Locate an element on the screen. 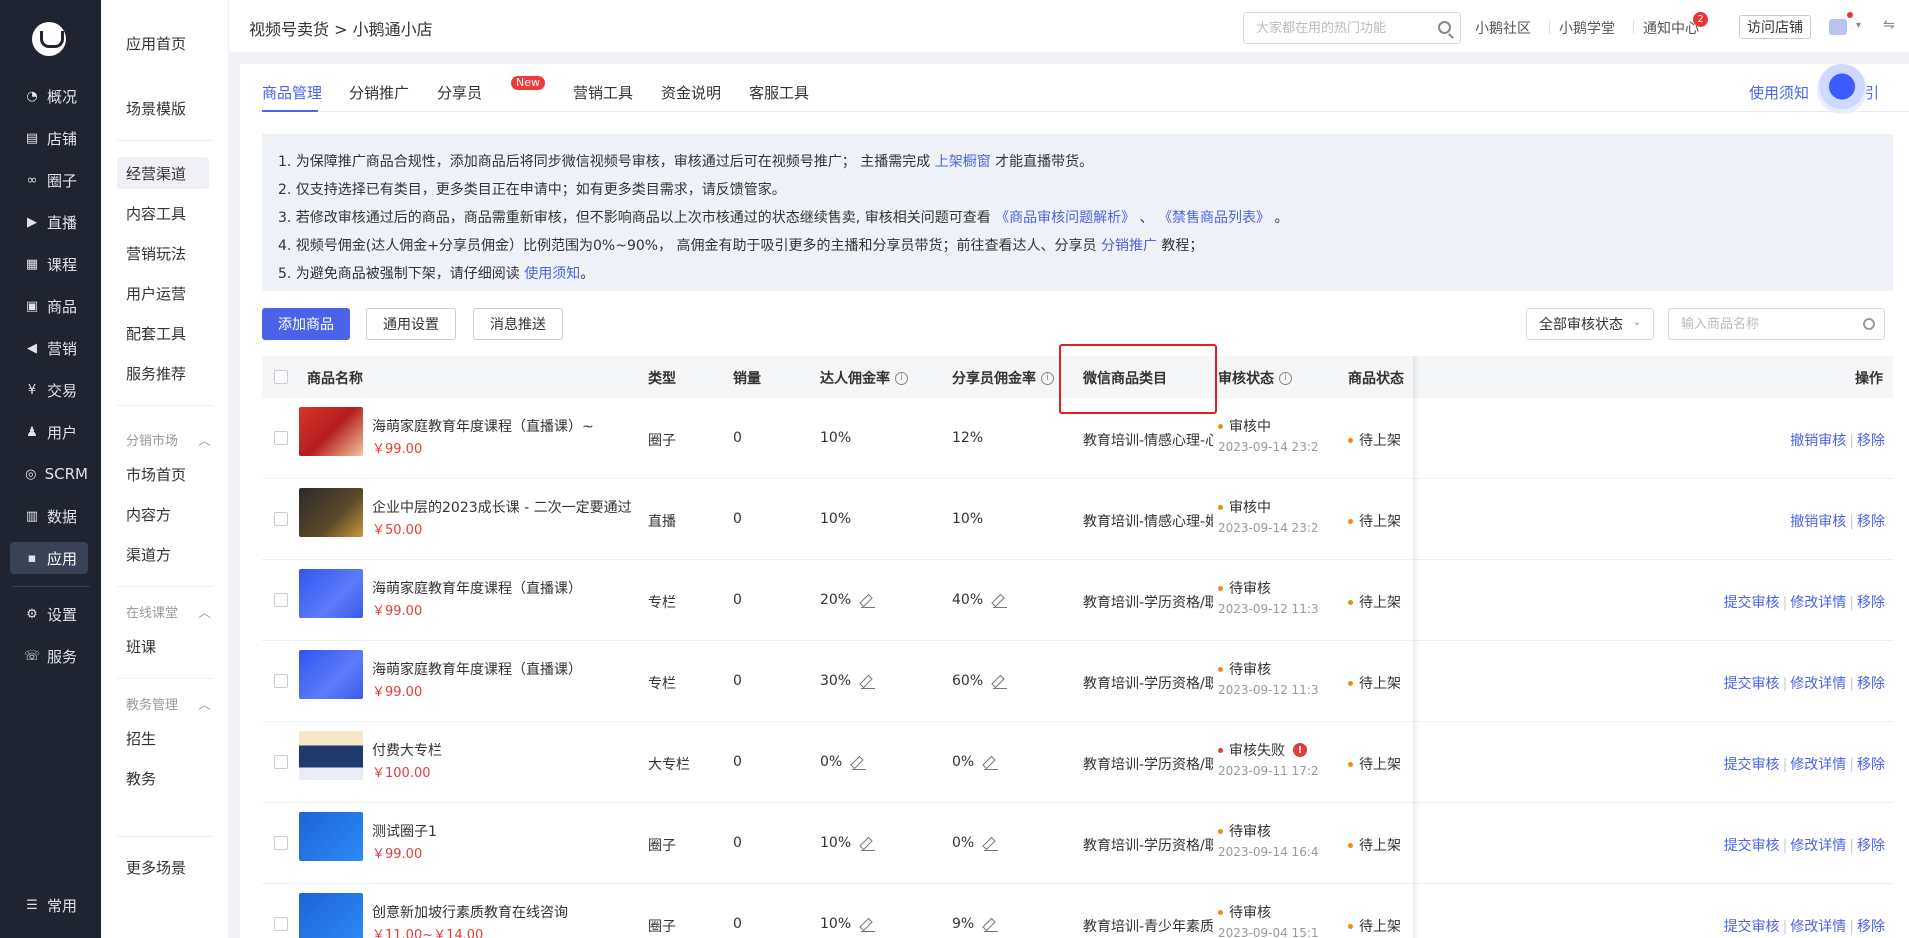  goods-name: 海萌家庭教育年度课程（直播课）~ is located at coordinates (483, 426).